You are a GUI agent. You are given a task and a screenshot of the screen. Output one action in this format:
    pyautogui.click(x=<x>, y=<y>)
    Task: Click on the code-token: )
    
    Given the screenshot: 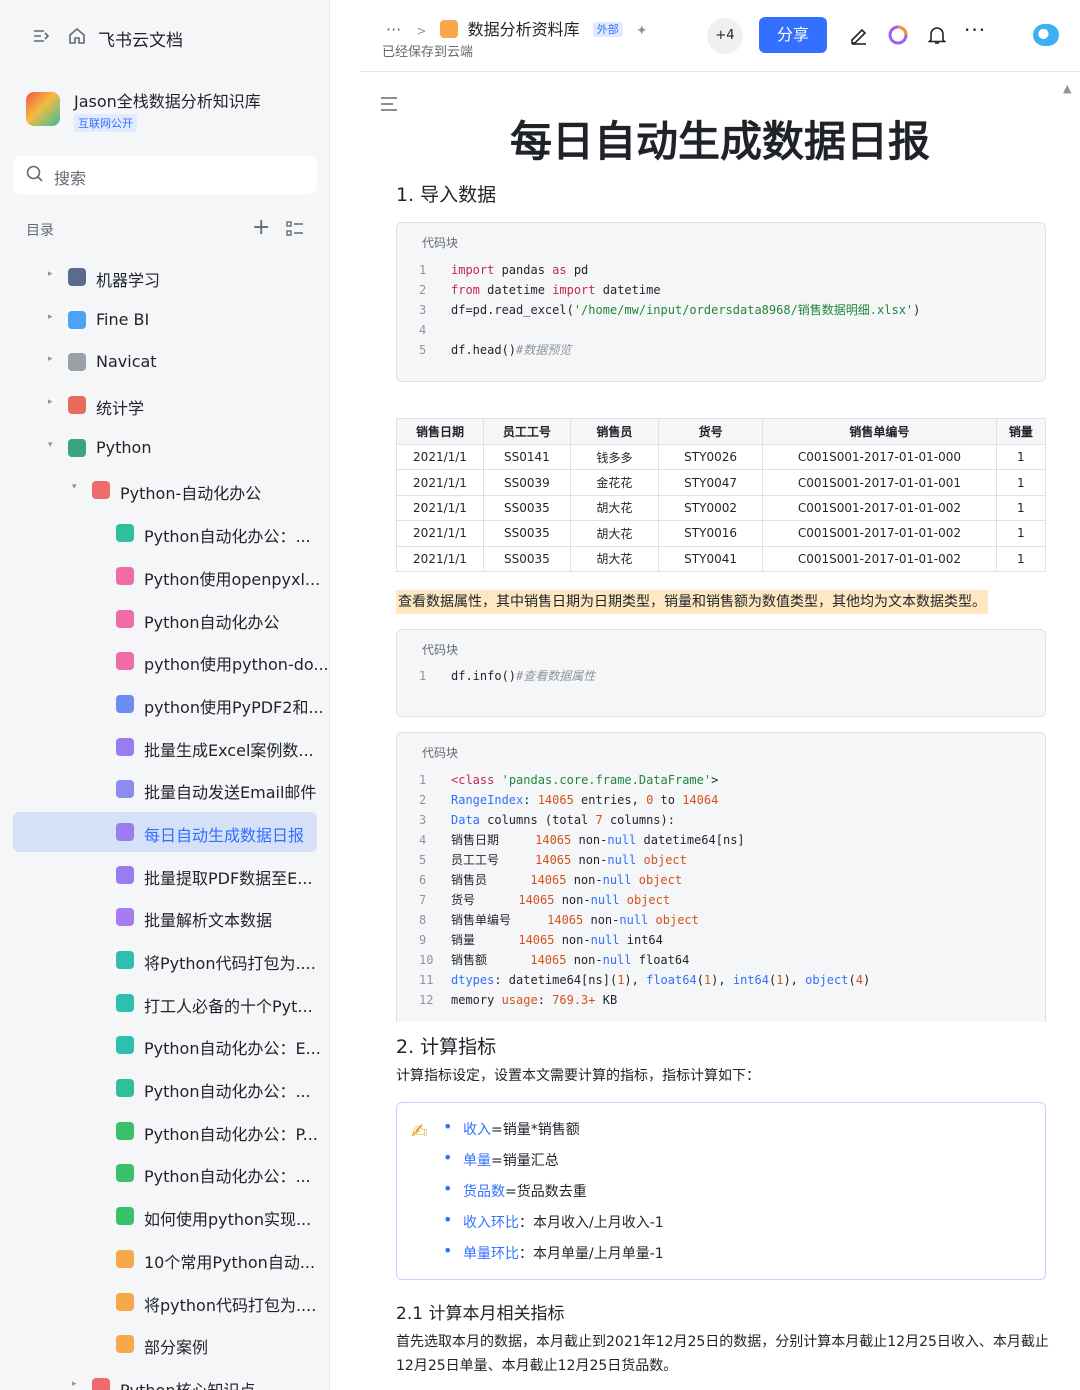 What is the action you would take?
    pyautogui.click(x=917, y=310)
    